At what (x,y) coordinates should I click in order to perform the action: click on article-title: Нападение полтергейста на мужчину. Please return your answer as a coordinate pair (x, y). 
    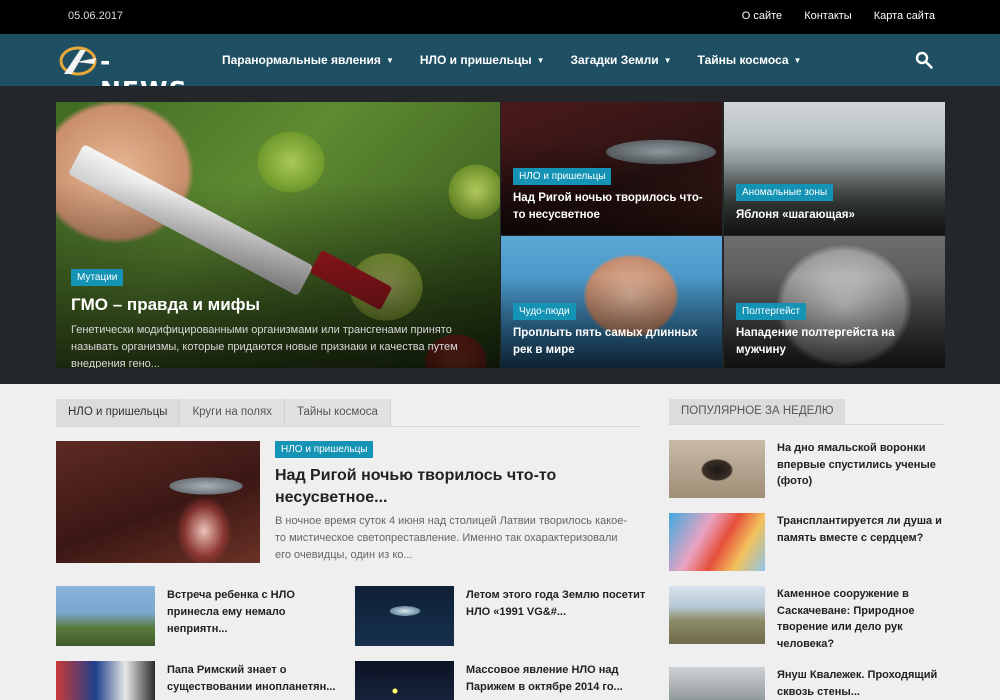
    Looking at the image, I should click on (838, 342).